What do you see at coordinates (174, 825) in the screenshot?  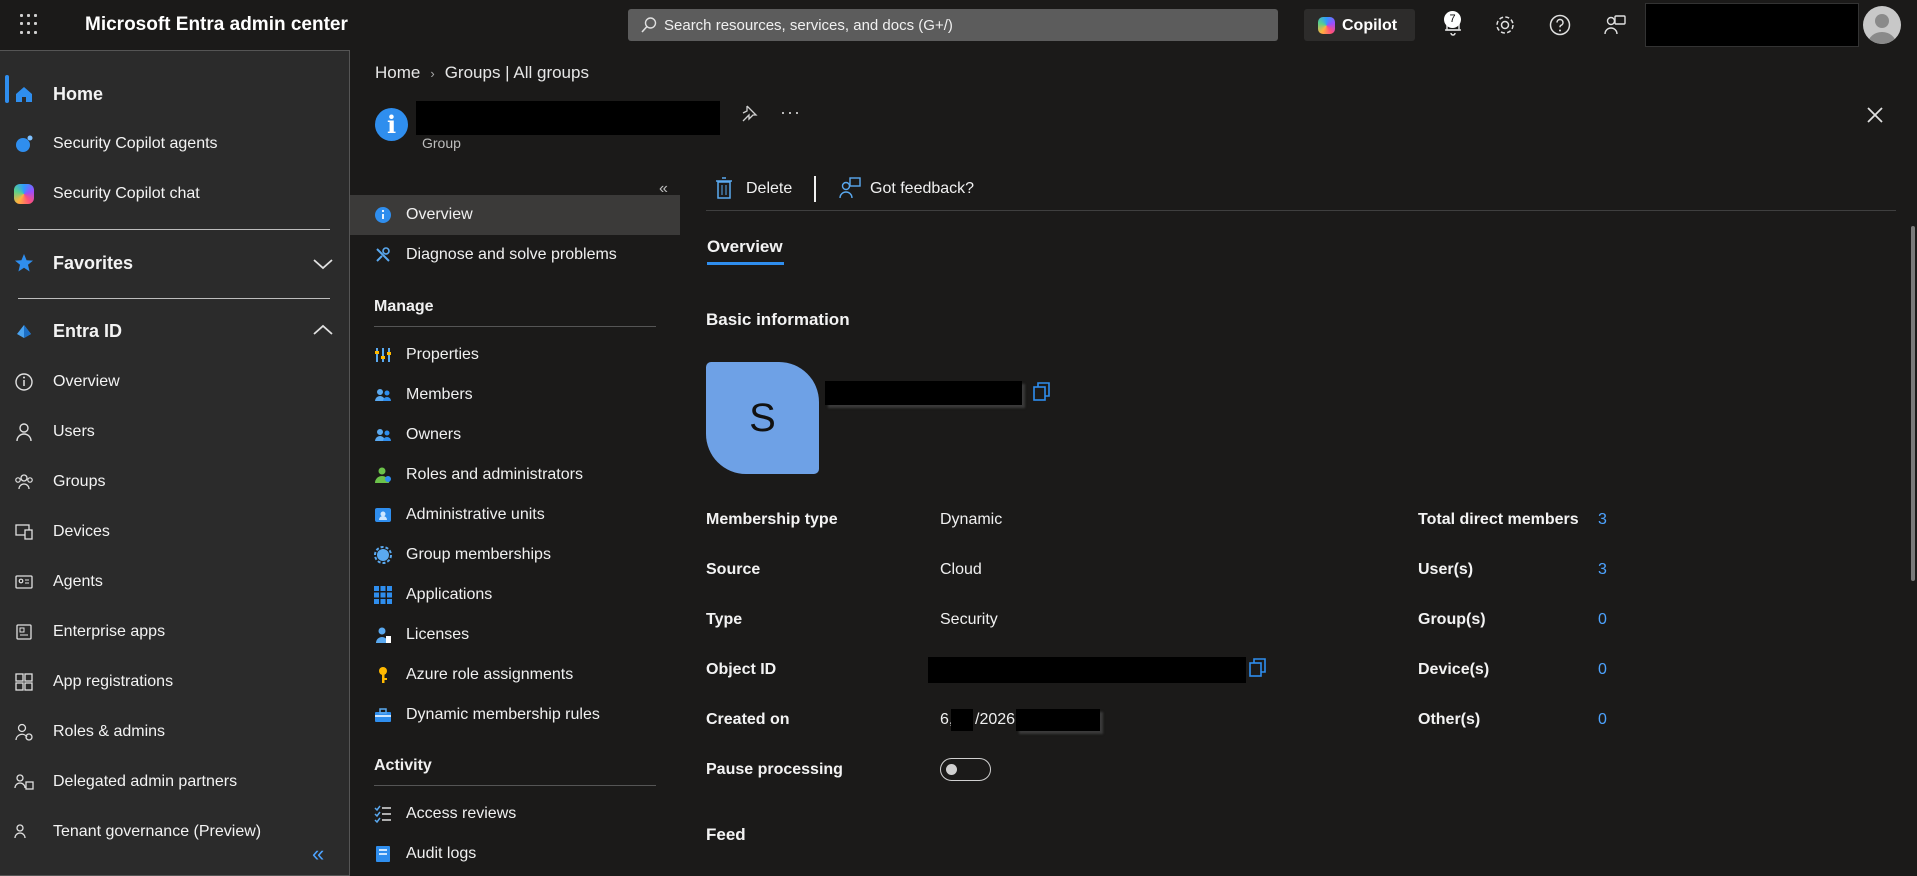 I see `nav-tenant-governance: Tenant governance (Preview)` at bounding box center [174, 825].